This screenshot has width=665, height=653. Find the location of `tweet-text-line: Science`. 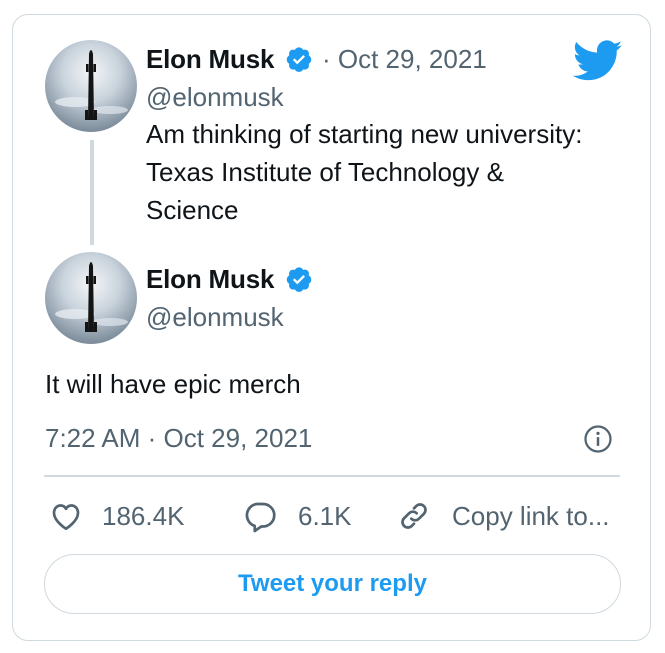

tweet-text-line: Science is located at coordinates (192, 210).